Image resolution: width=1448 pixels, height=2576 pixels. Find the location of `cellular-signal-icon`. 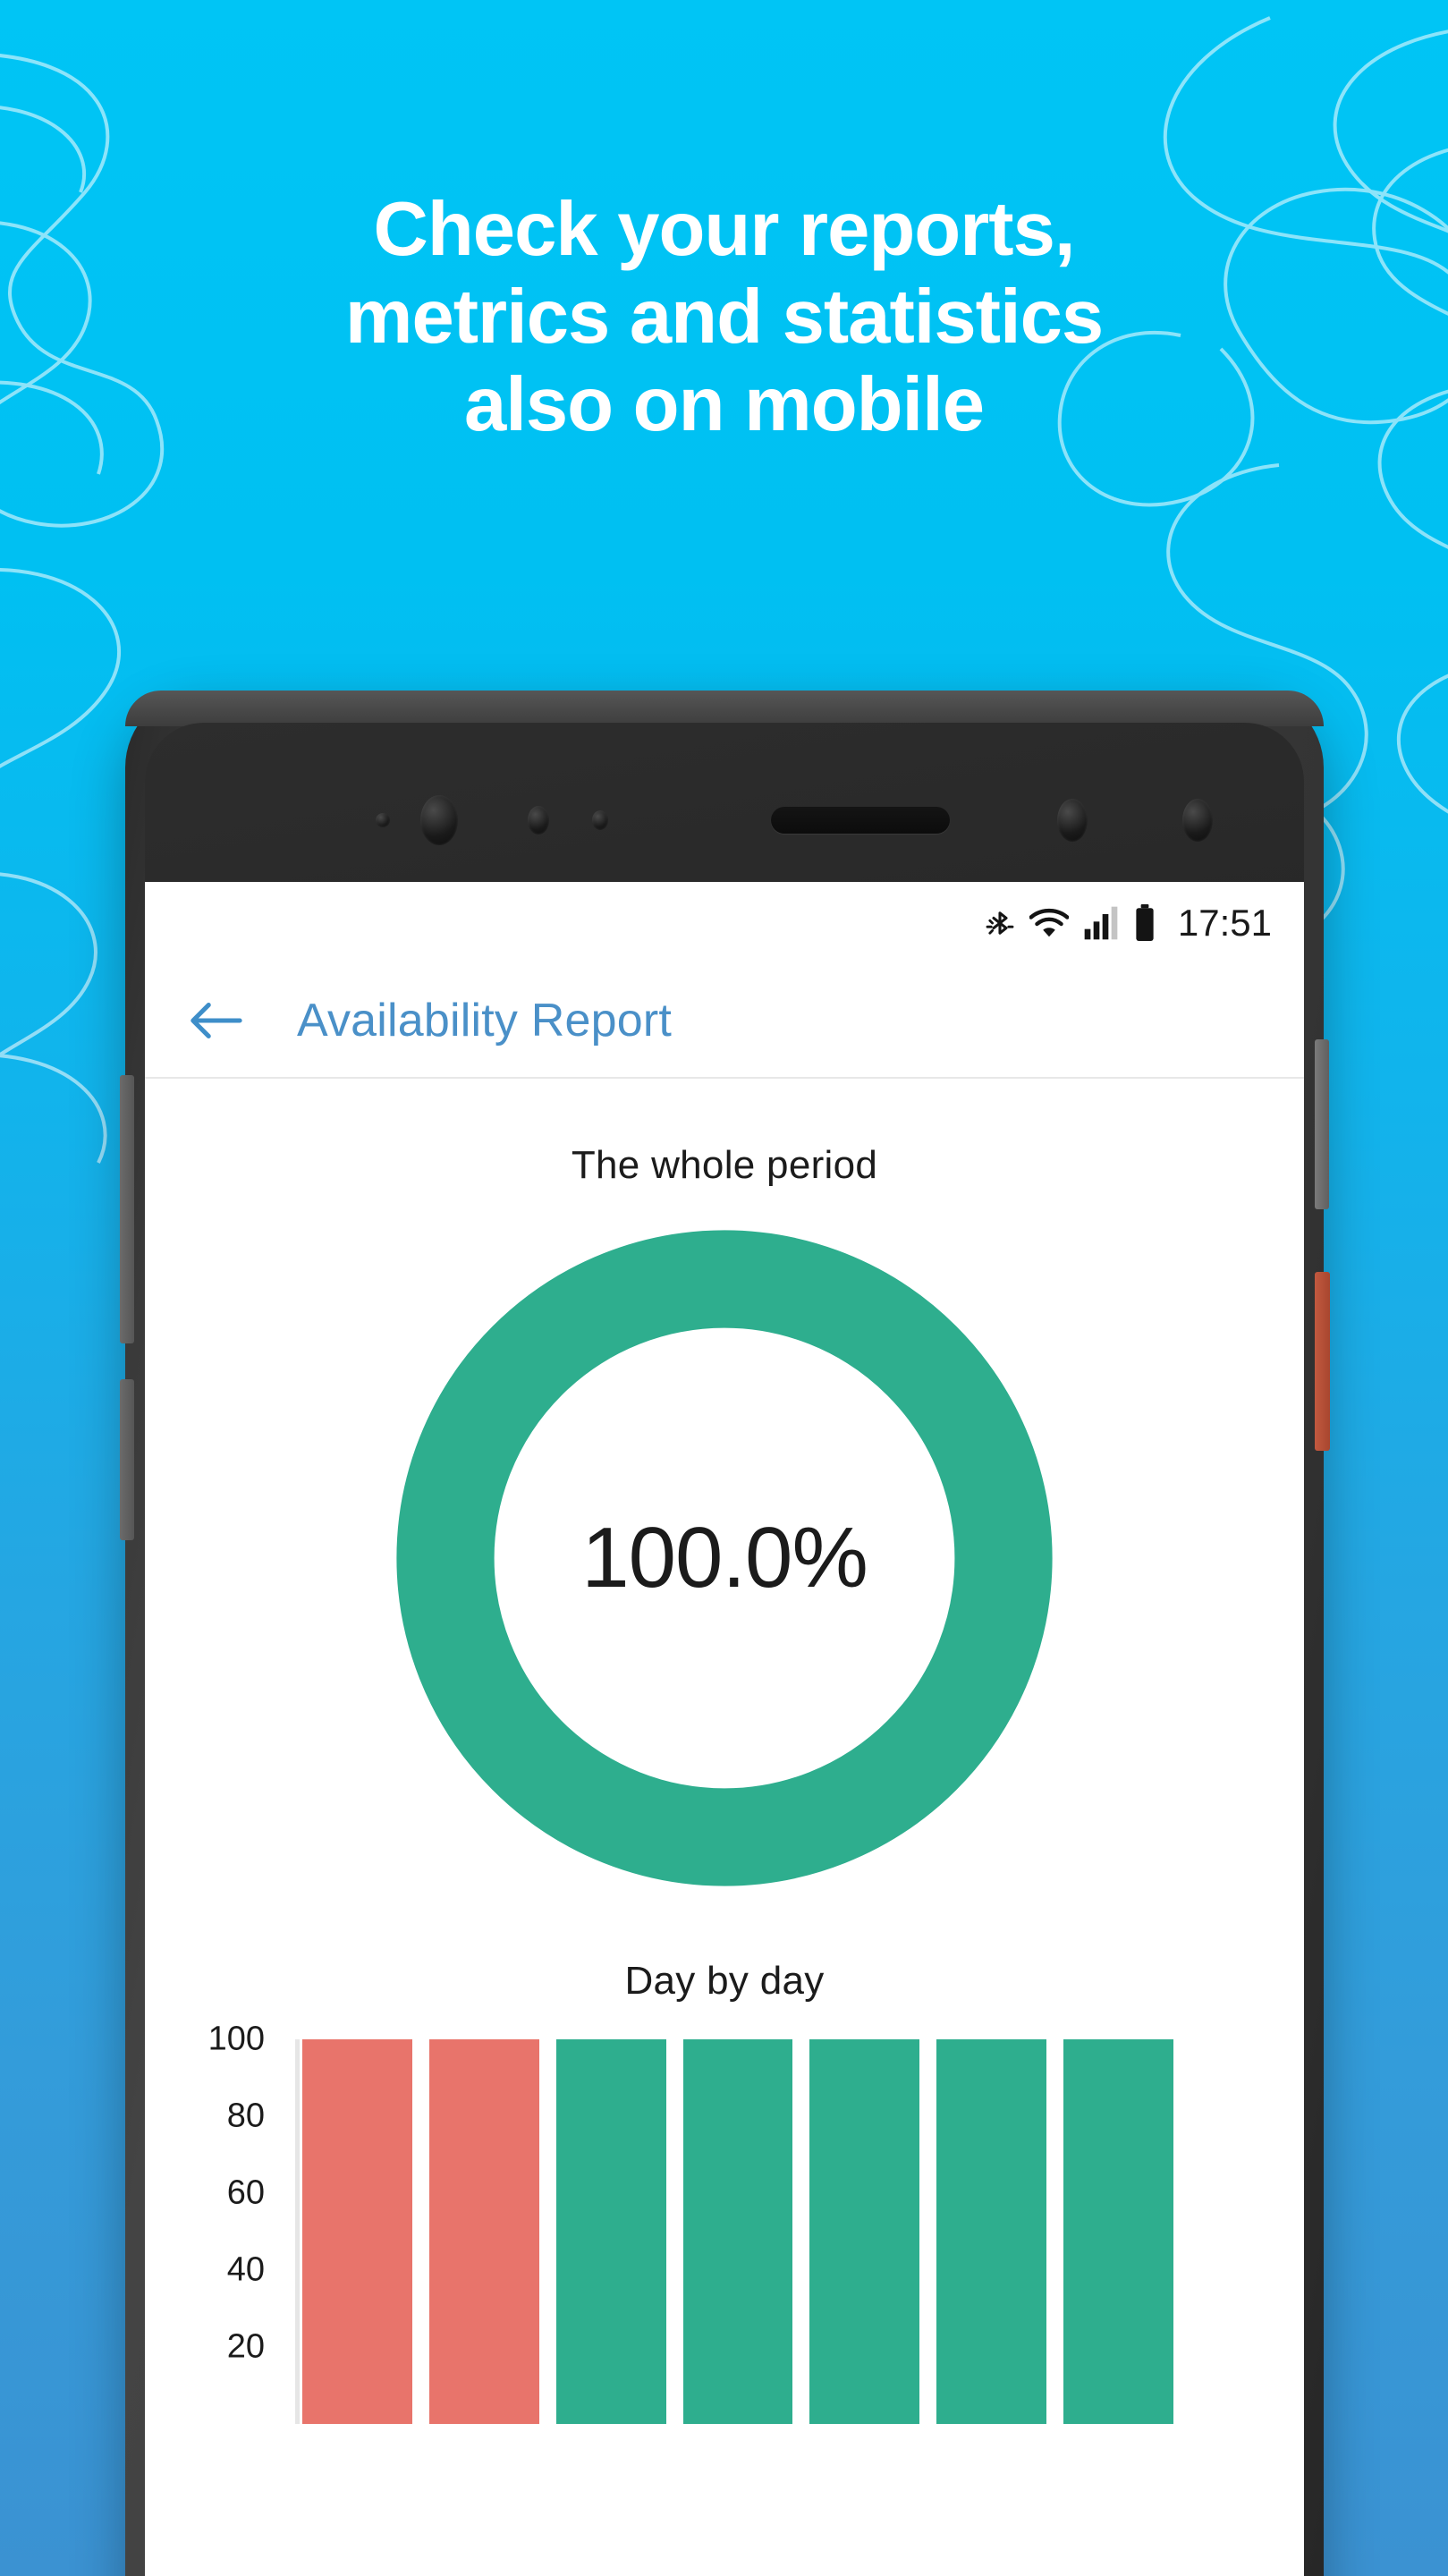

cellular-signal-icon is located at coordinates (1101, 923).